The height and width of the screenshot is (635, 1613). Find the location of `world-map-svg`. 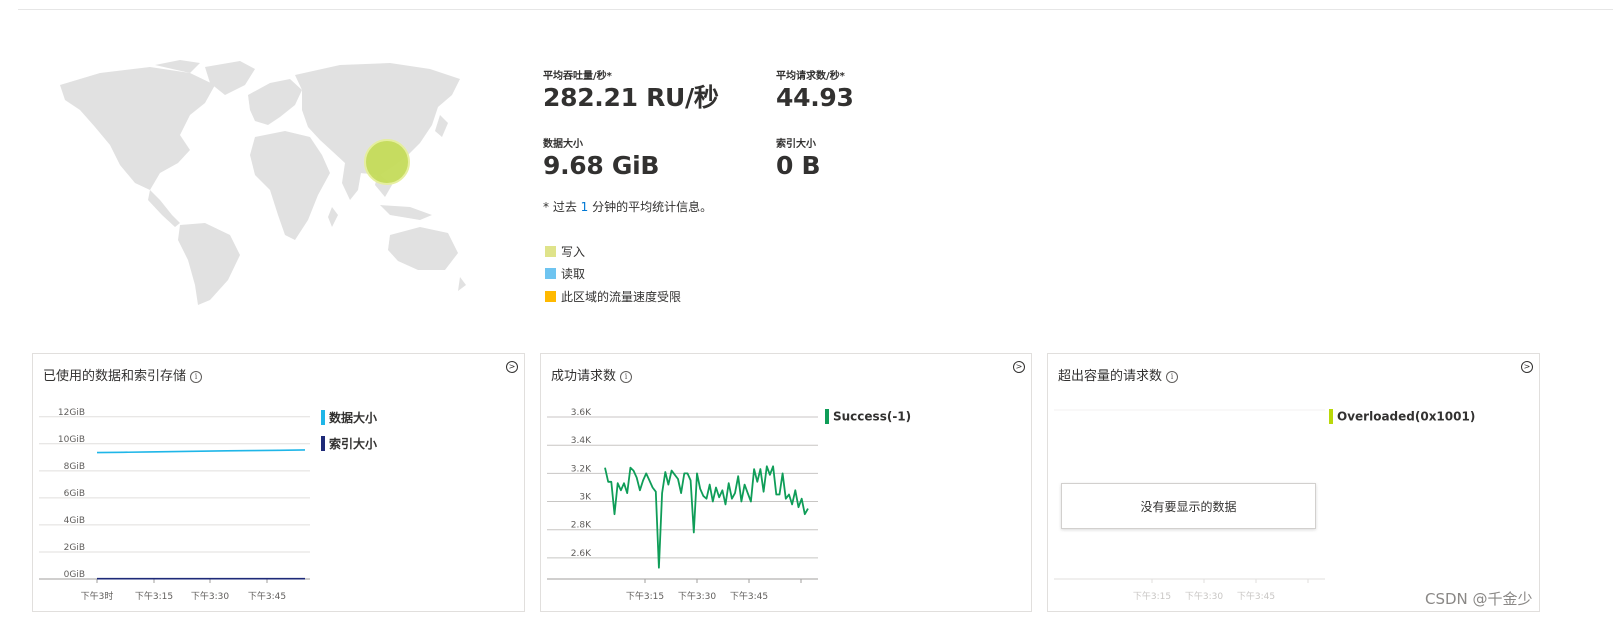

world-map-svg is located at coordinates (263, 182).